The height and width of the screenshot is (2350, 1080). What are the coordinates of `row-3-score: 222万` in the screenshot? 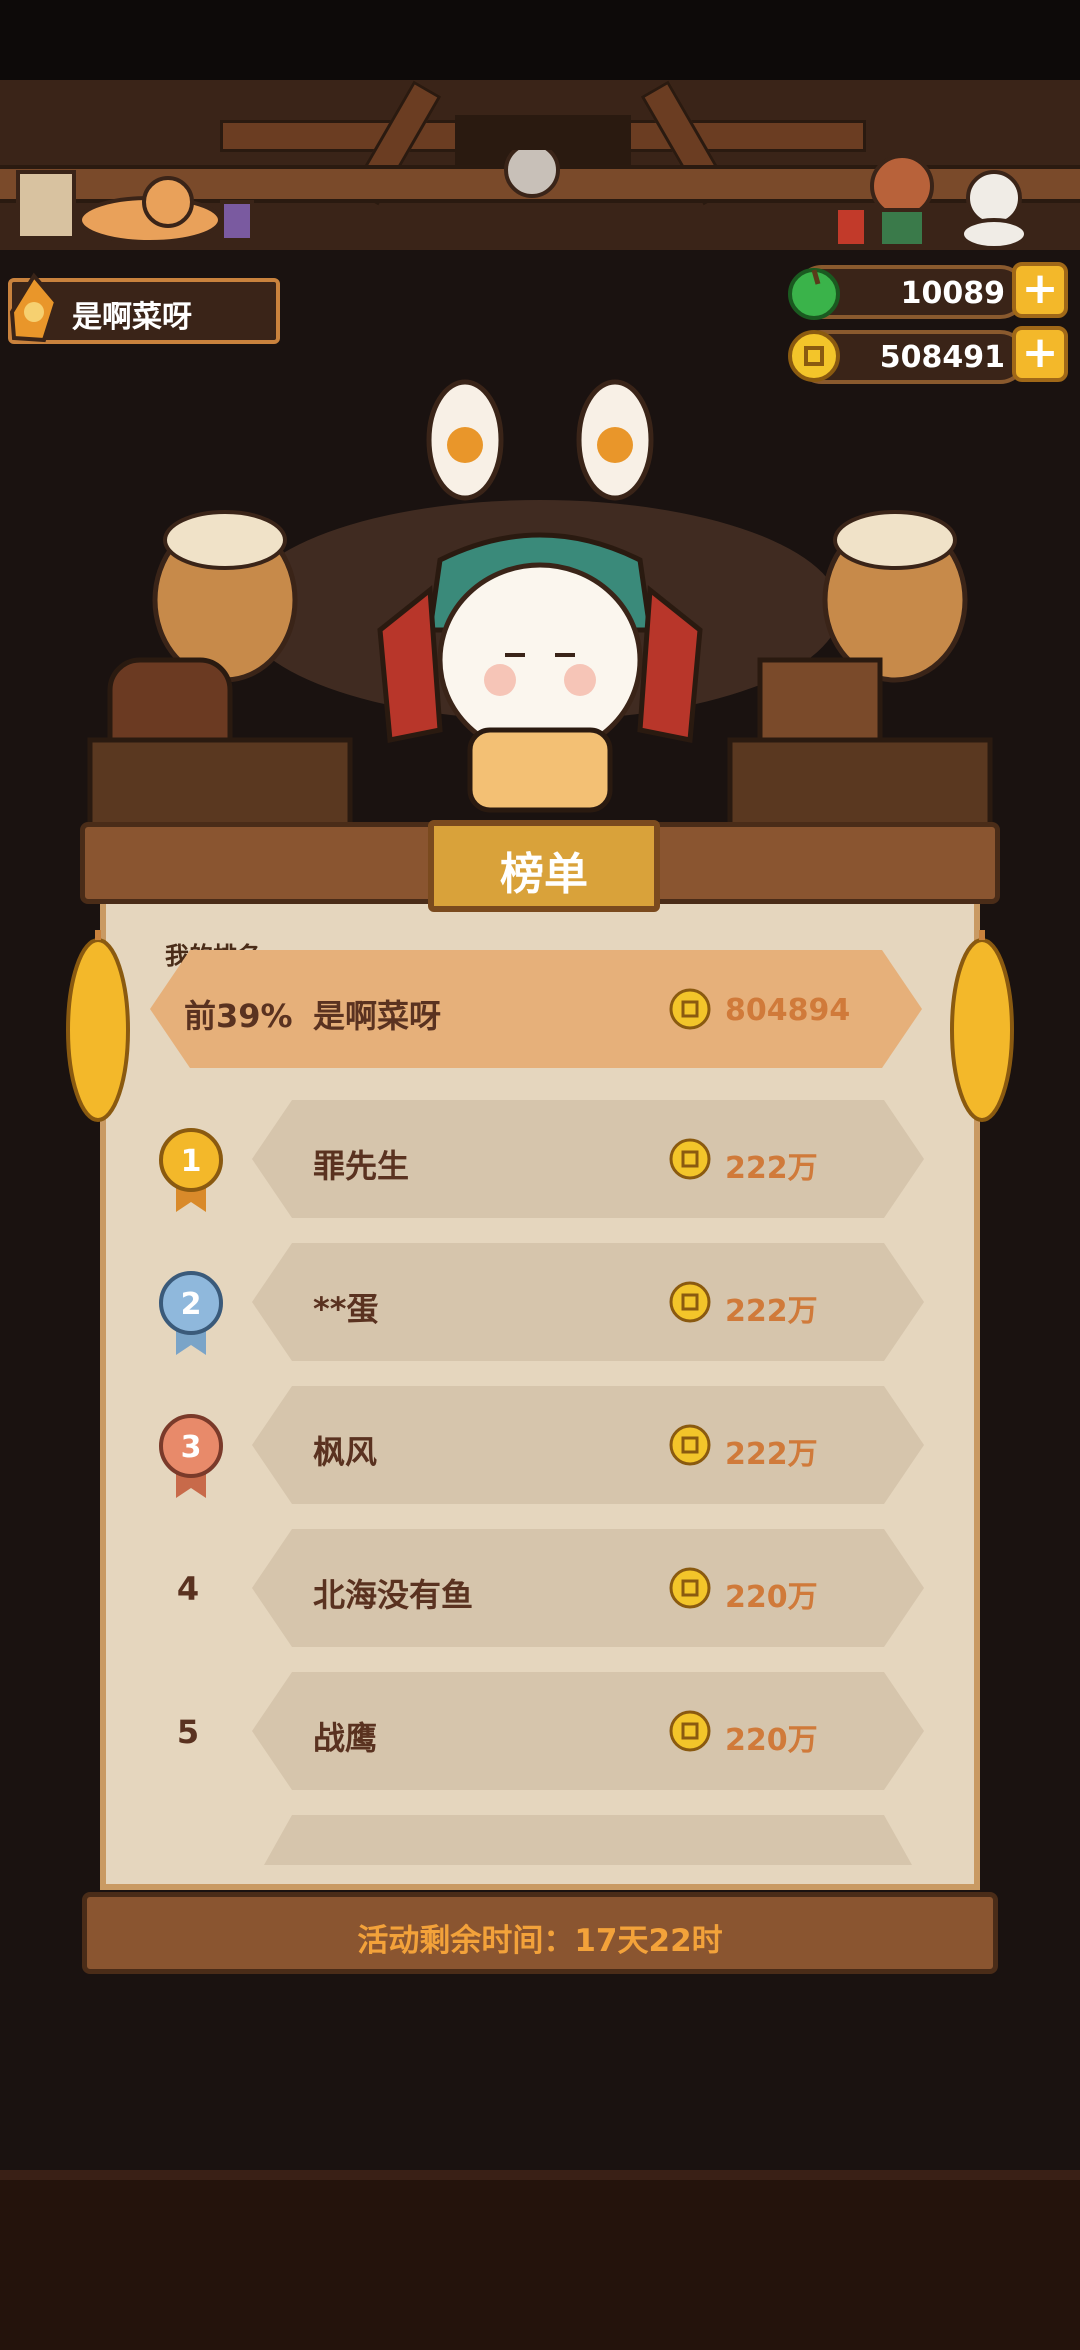 It's located at (771, 1454).